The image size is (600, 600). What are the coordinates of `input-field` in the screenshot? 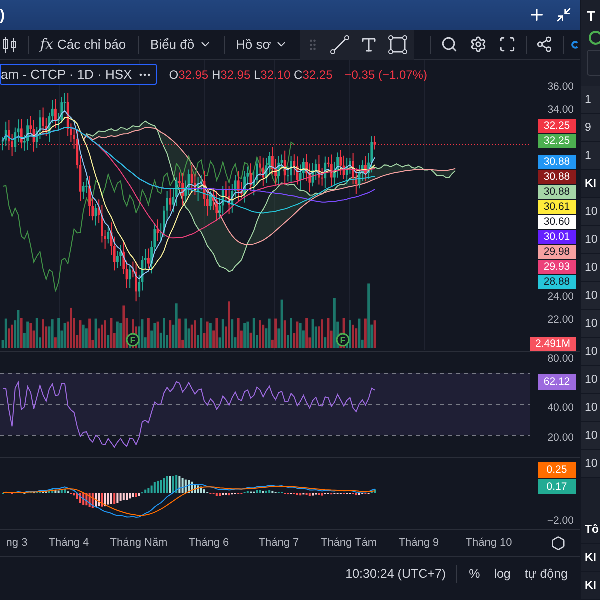 It's located at (593, 63).